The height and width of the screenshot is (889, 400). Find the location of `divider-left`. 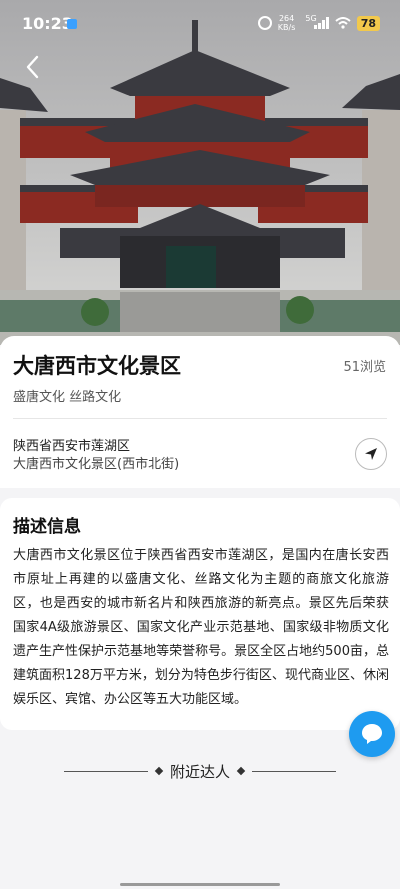

divider-left is located at coordinates (105, 771).